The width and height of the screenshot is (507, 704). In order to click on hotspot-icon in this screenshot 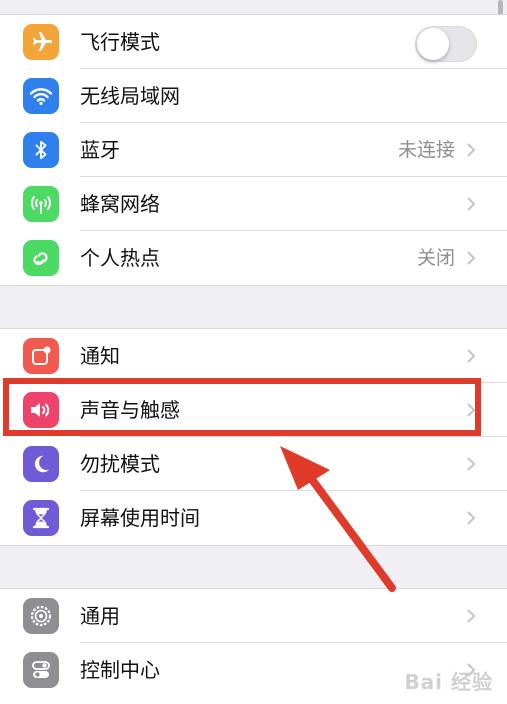, I will do `click(41, 258)`.